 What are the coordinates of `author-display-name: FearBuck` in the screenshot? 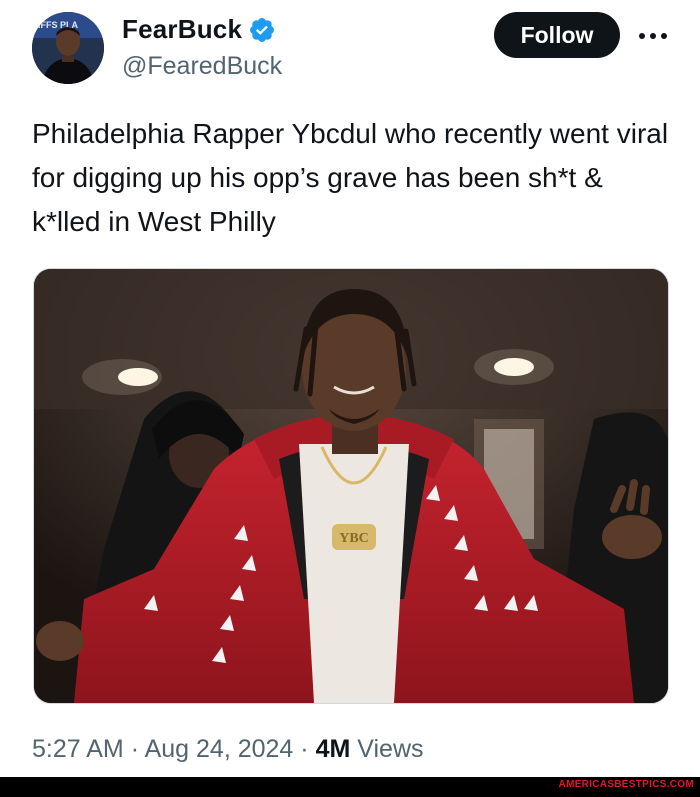 It's located at (182, 29).